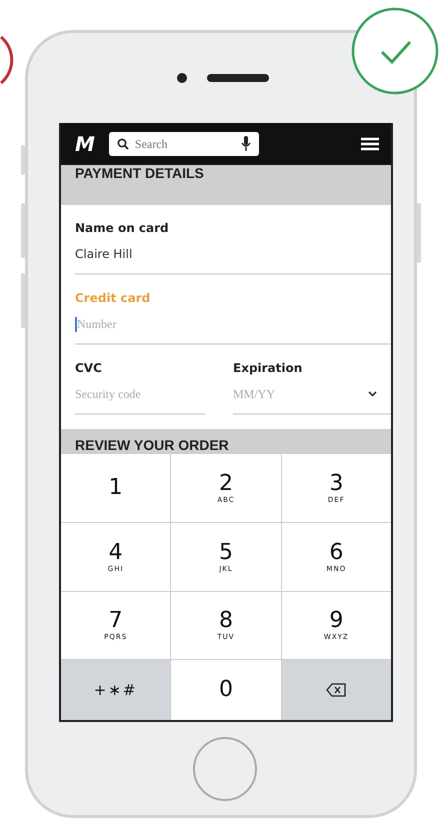 This screenshot has height=832, width=445. Describe the element at coordinates (226, 690) in the screenshot. I see `keypad-key: 0` at that location.